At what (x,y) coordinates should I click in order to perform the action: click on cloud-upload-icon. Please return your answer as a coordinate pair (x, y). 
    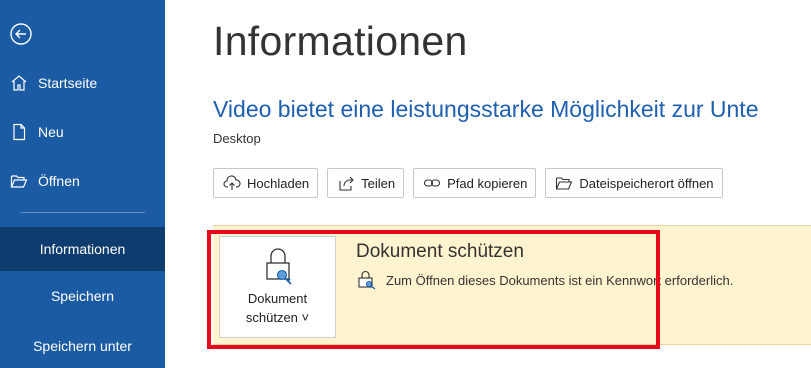
    Looking at the image, I should click on (232, 183).